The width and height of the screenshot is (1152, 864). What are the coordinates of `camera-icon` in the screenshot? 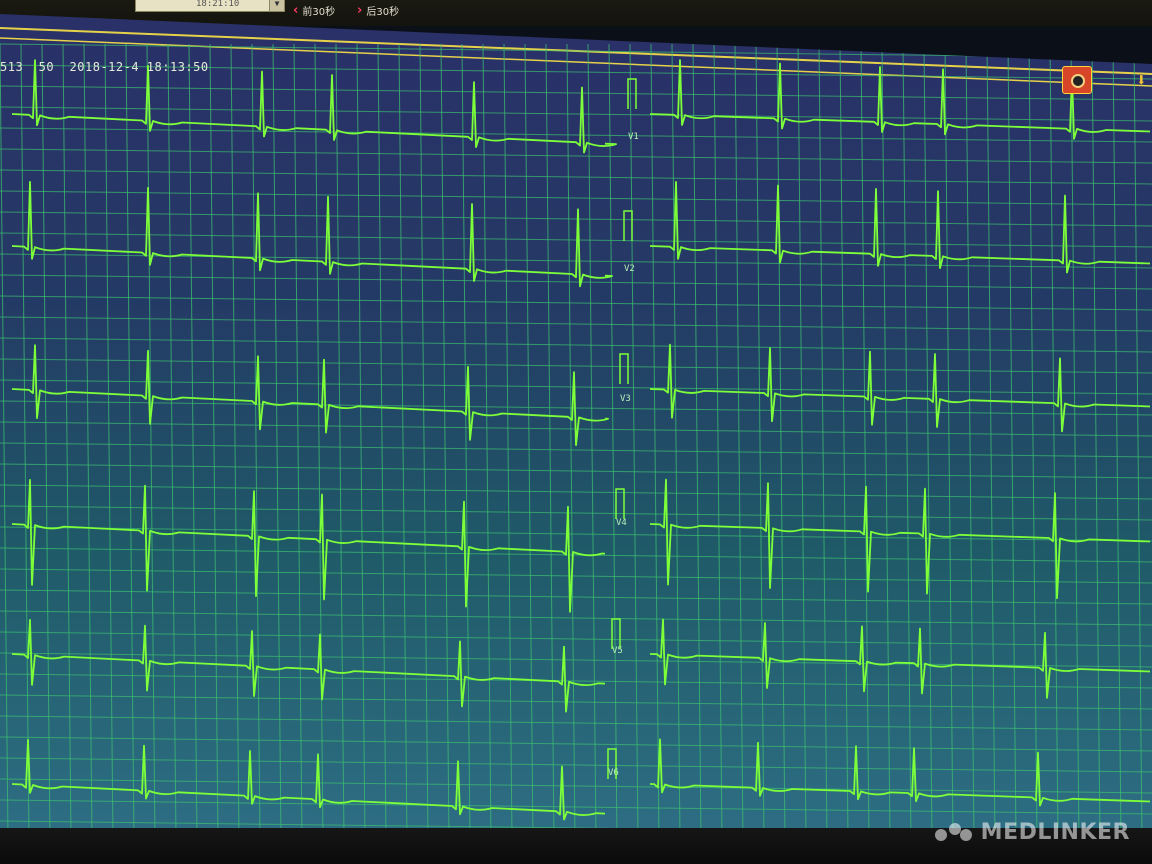 It's located at (1077, 80).